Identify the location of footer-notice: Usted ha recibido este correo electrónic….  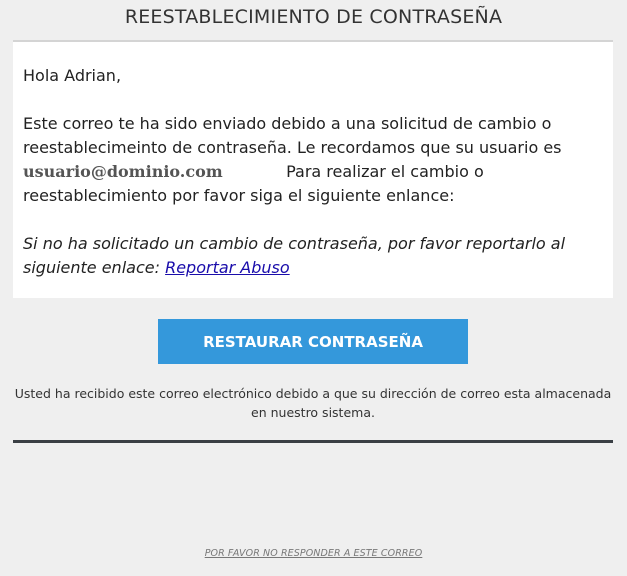
(313, 403).